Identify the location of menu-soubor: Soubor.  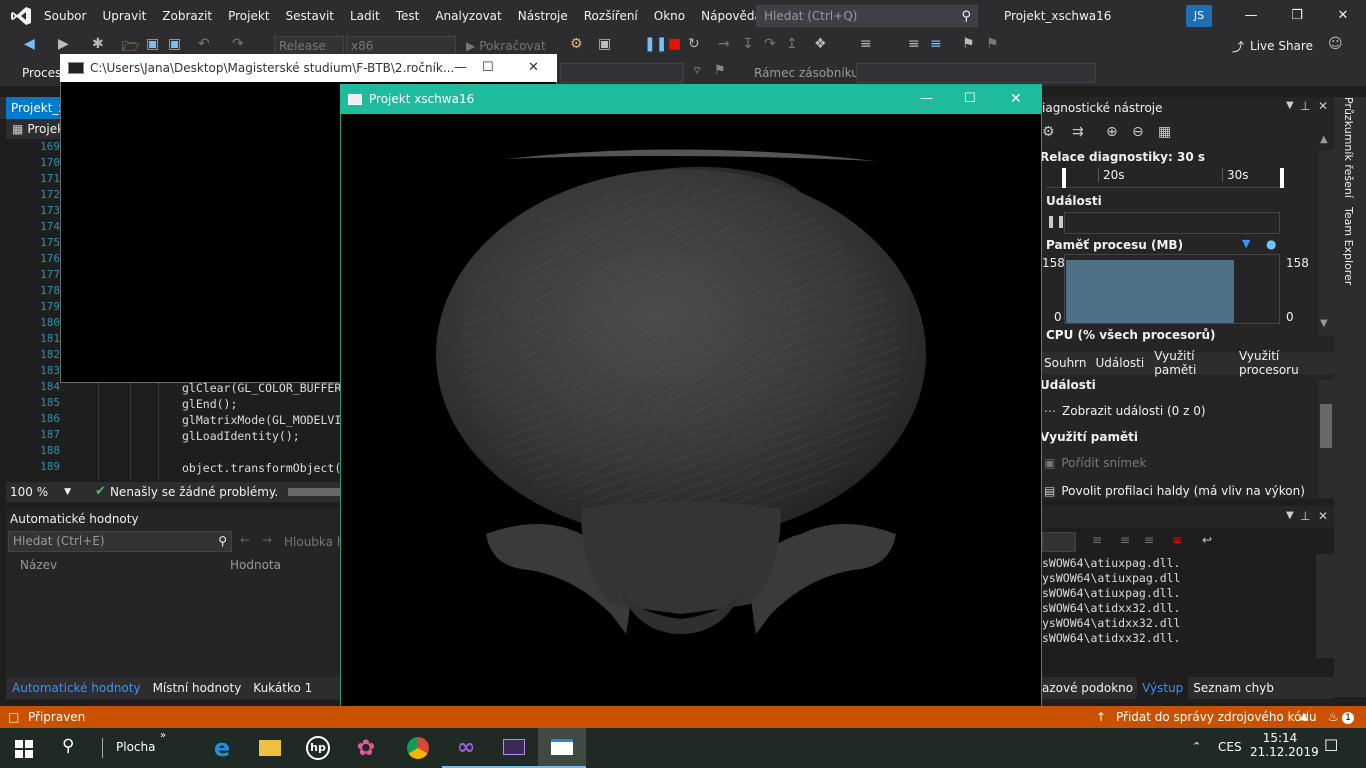
(65, 16).